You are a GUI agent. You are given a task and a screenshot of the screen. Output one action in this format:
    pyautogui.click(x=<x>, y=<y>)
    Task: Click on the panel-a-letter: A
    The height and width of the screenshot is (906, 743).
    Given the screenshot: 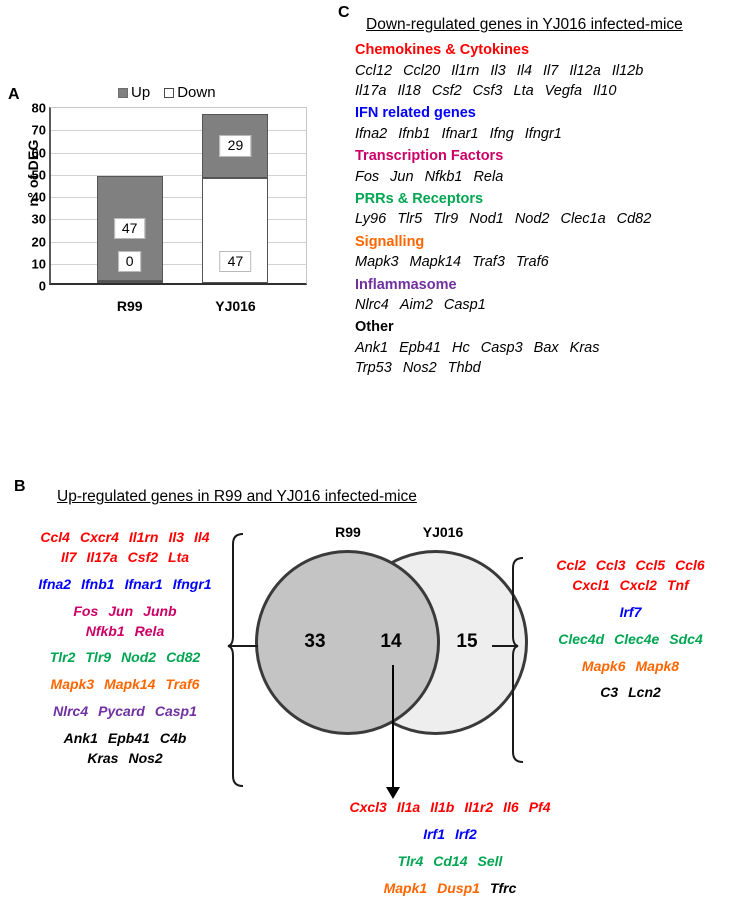 What is the action you would take?
    pyautogui.click(x=14, y=94)
    